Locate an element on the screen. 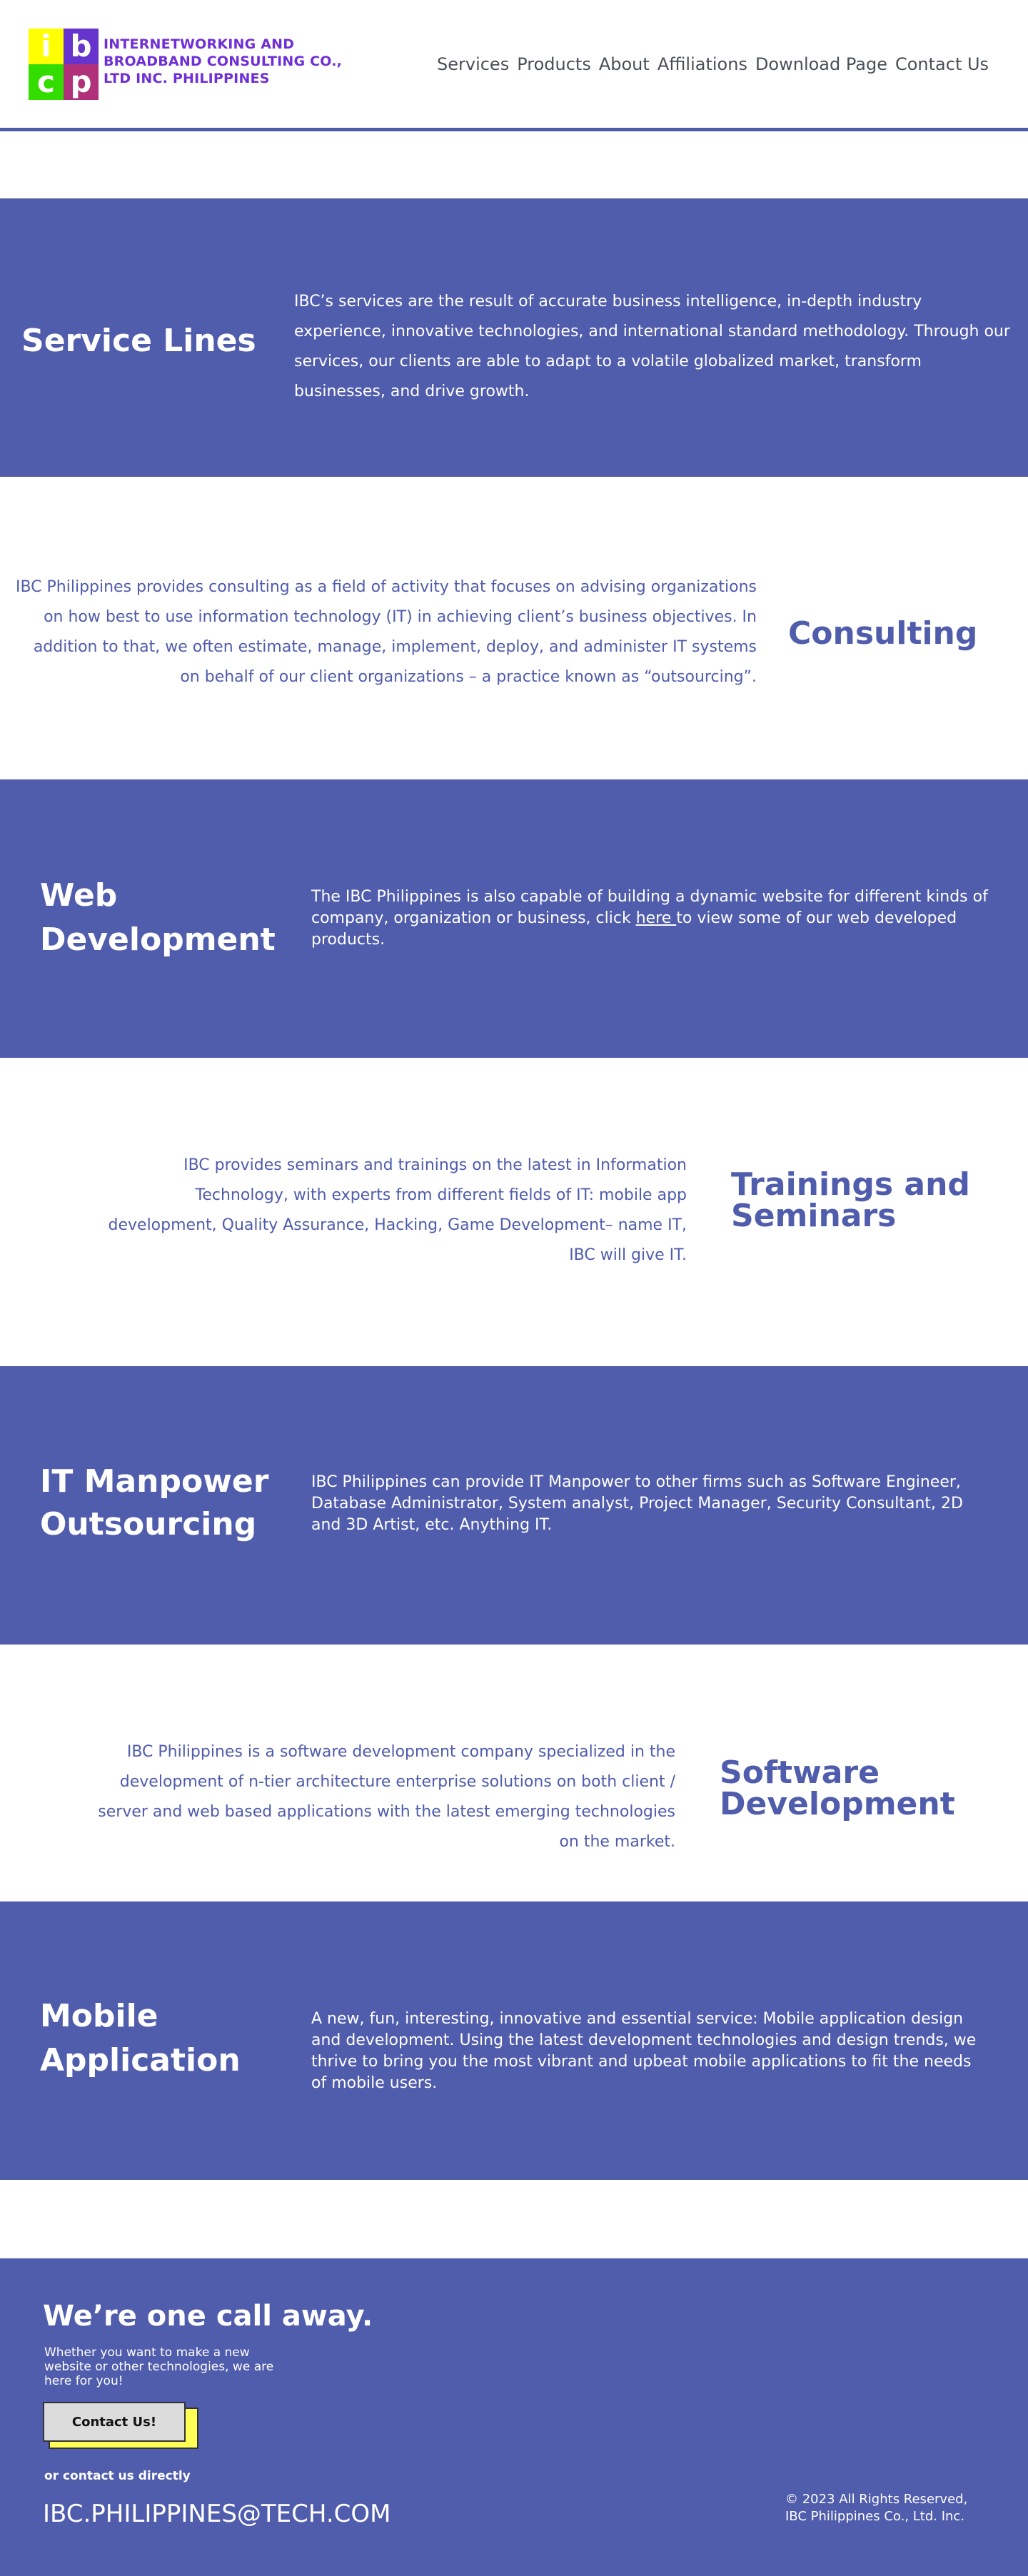 This screenshot has height=2576, width=1028. logo-letter-b: b is located at coordinates (81, 46).